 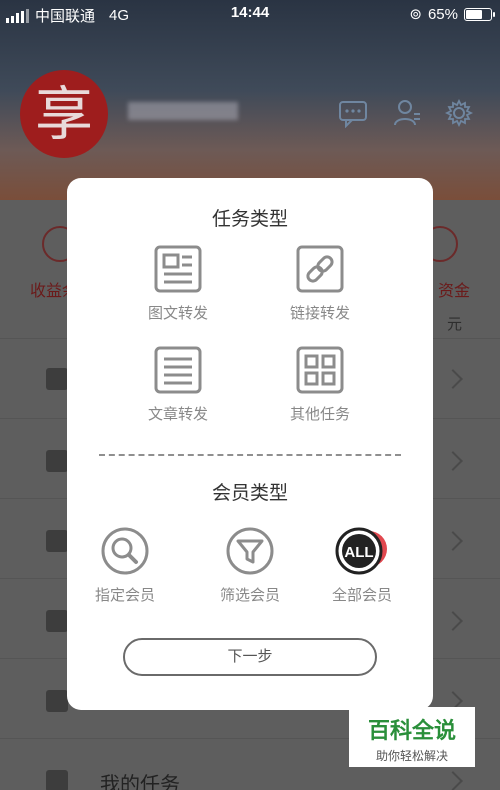 I want to click on option-article-forward: 文章转发, so click(x=178, y=384).